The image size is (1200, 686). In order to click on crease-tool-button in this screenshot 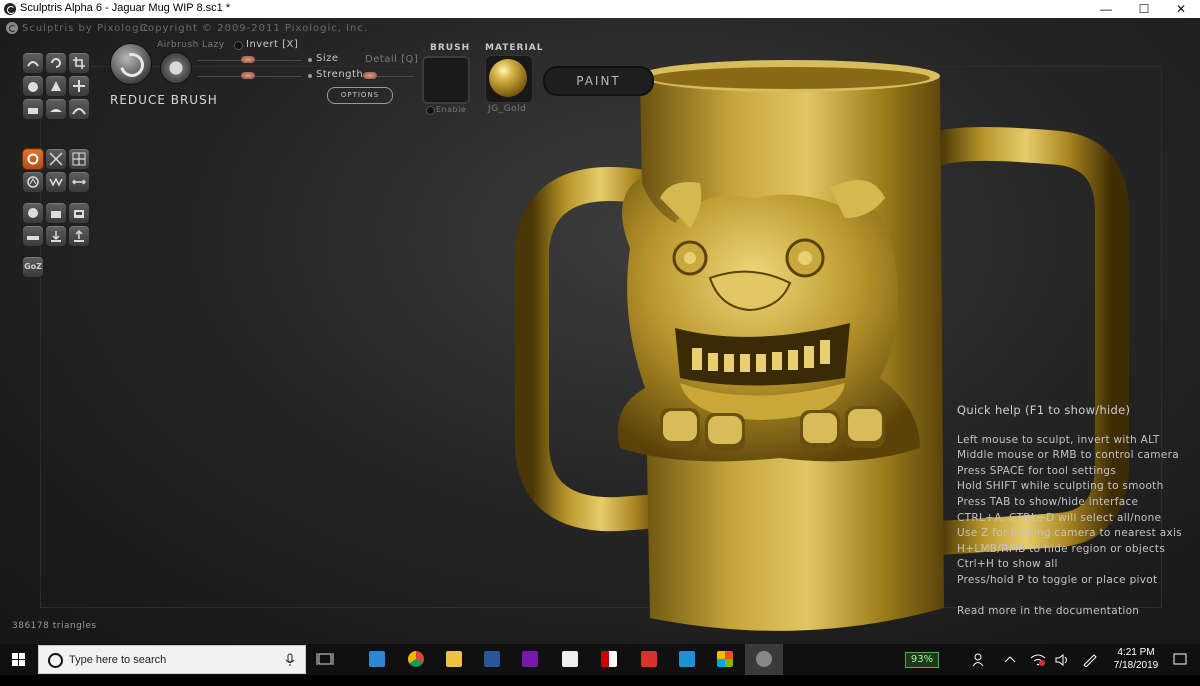, I will do `click(79, 109)`.